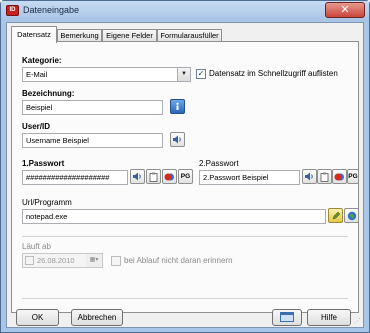  I want to click on info-button, so click(177, 106).